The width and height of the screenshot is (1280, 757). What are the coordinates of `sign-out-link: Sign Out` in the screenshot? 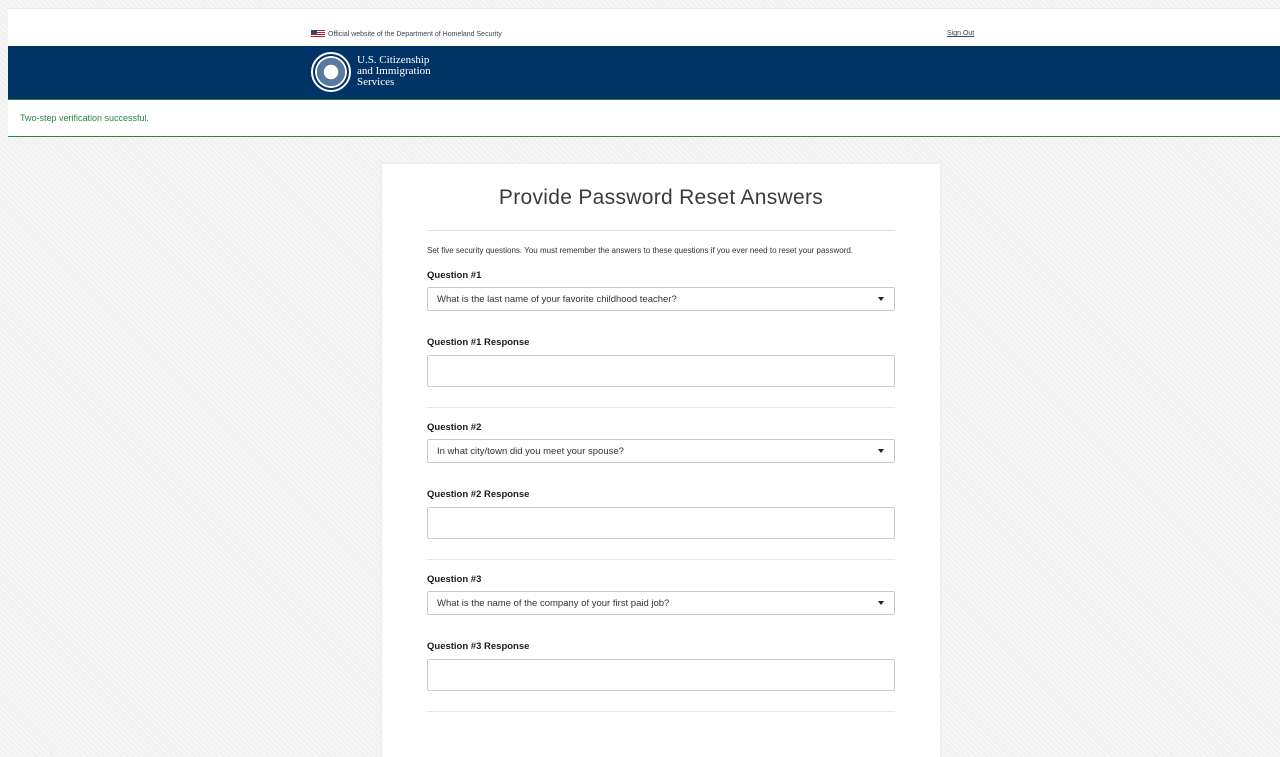 It's located at (960, 33).